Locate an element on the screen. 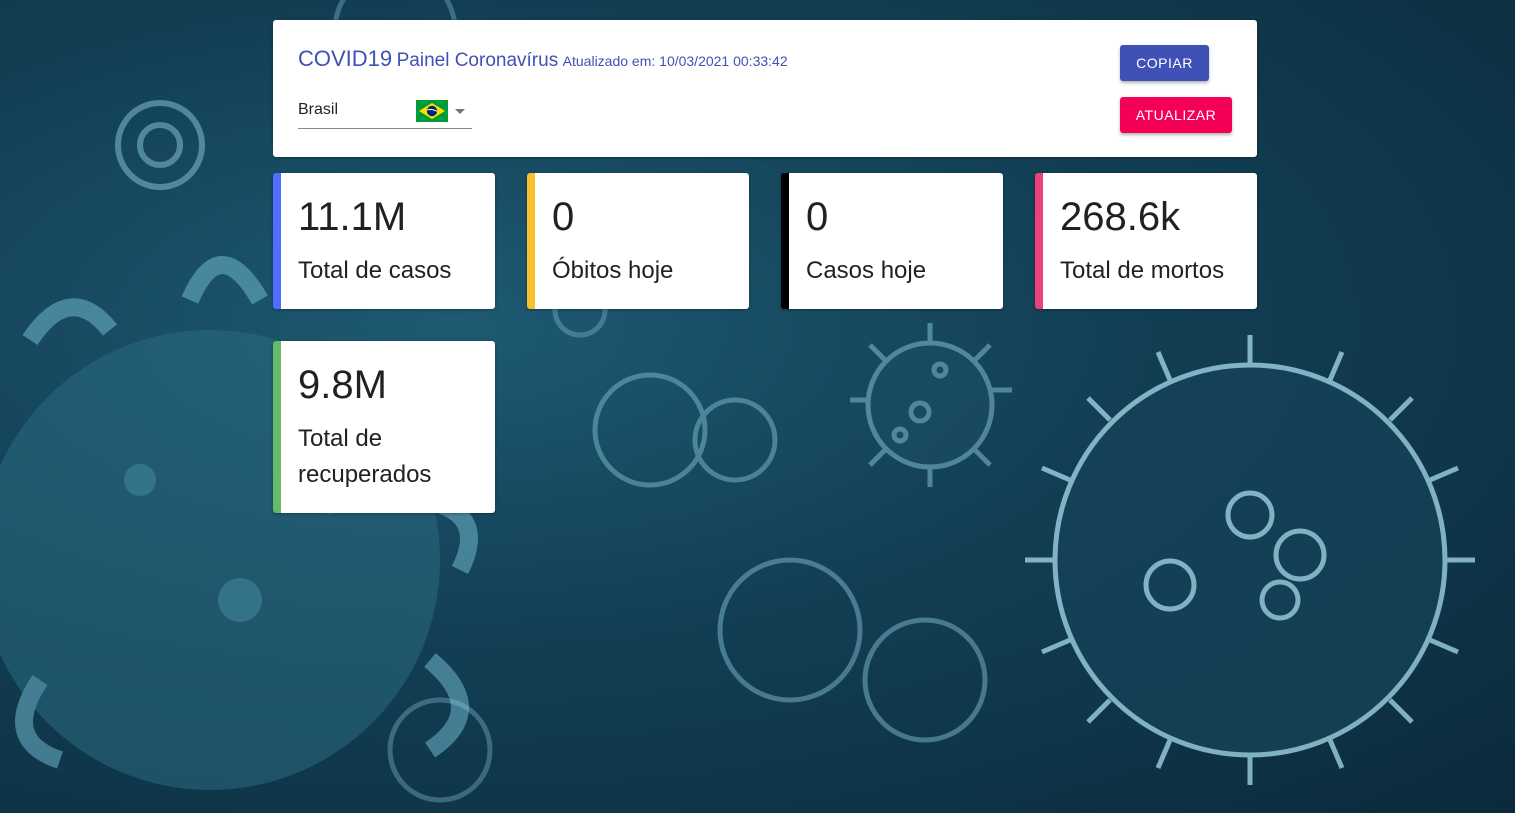 The width and height of the screenshot is (1515, 813). chevron-down-icon is located at coordinates (460, 111).